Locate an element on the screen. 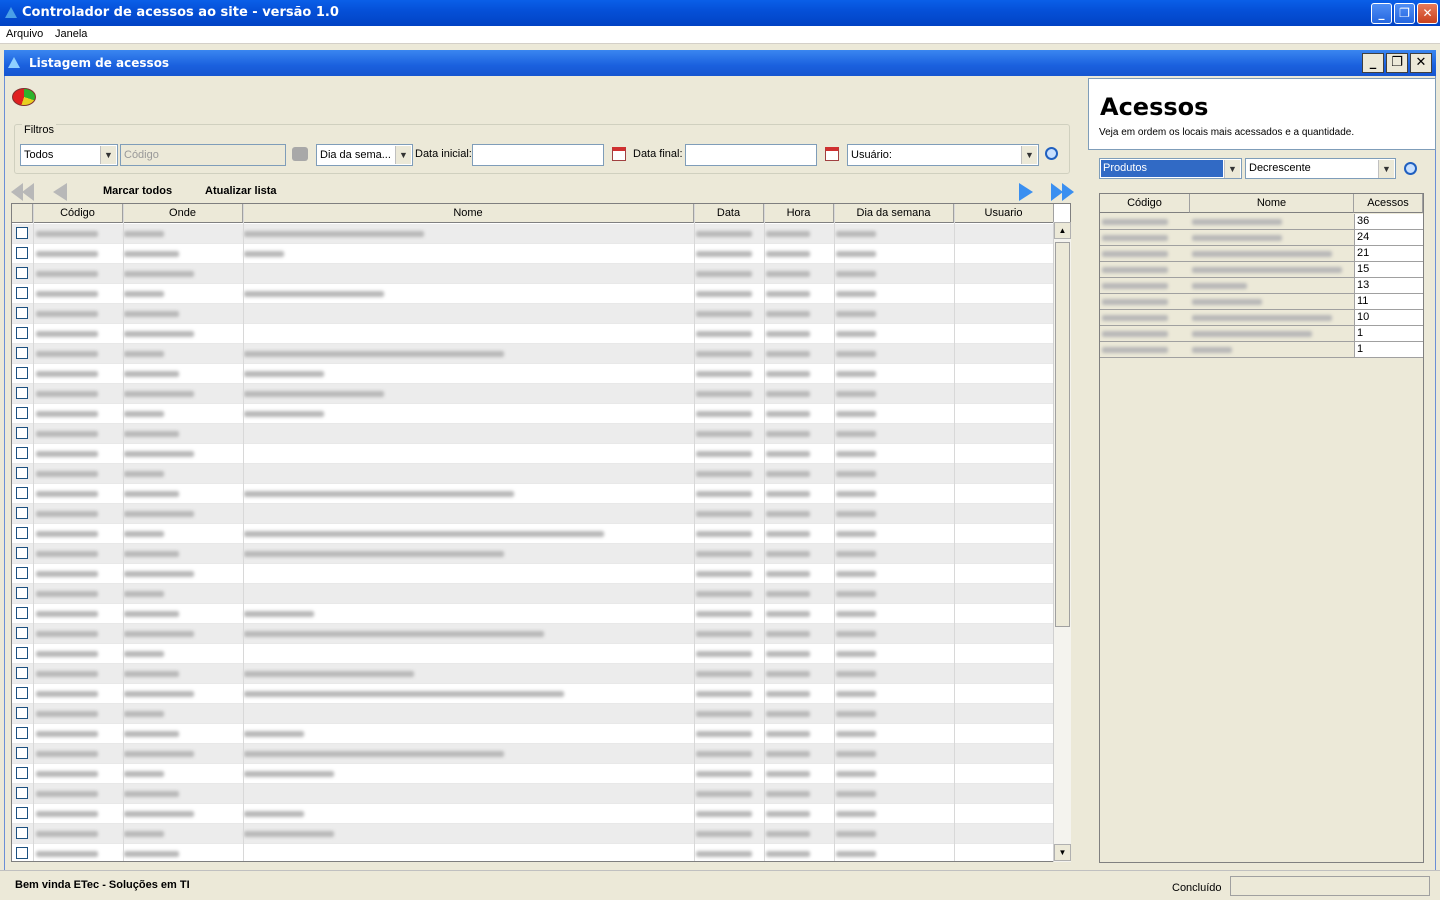 This screenshot has height=900, width=1440. calendar-icon is located at coordinates (619, 154).